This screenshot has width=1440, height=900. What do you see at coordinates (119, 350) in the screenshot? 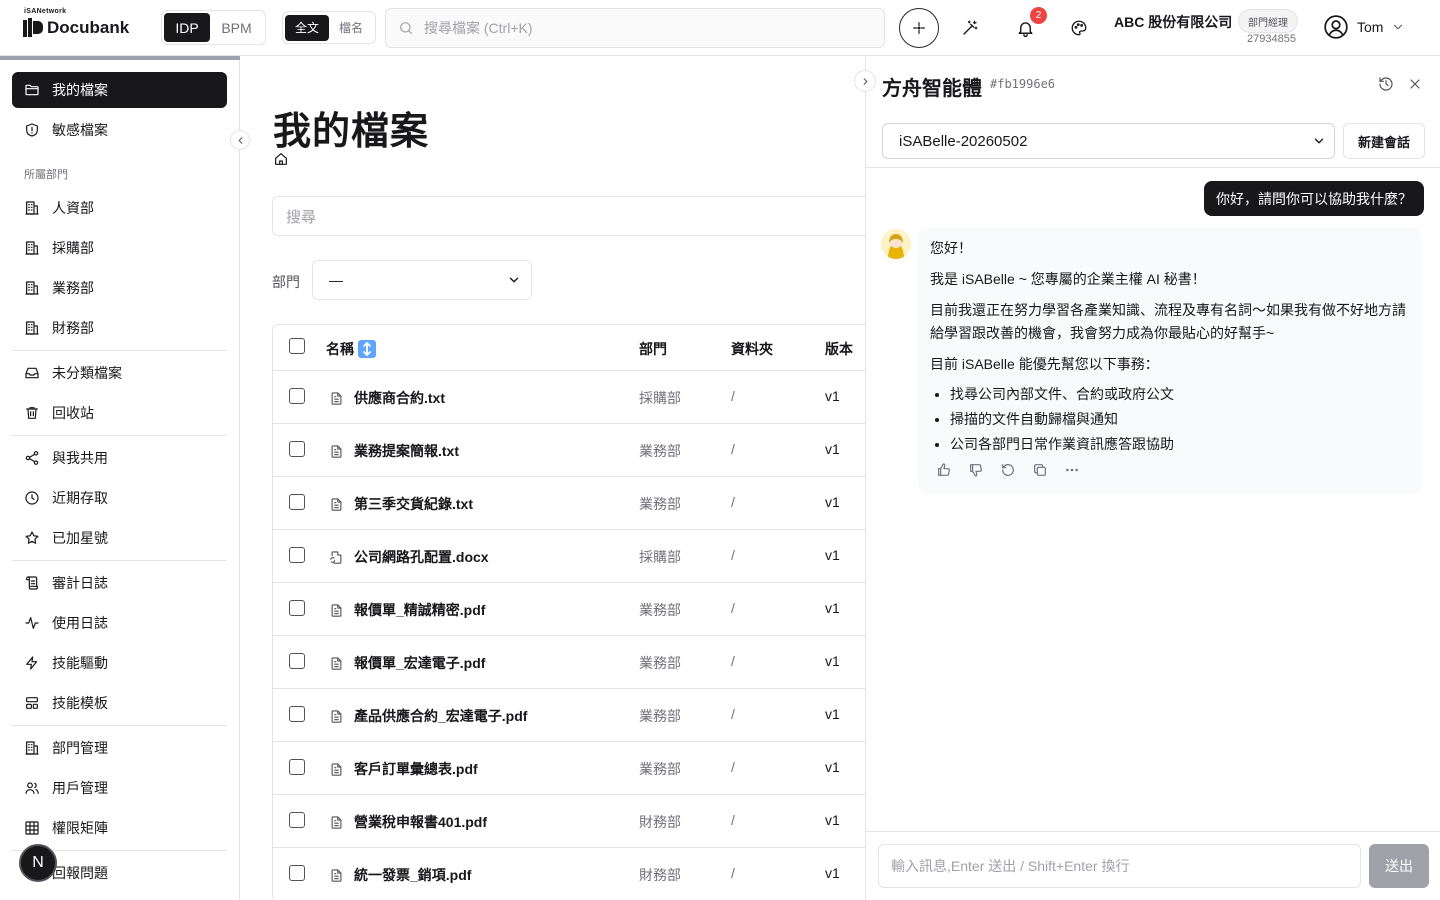
I see `sidebar-divider` at bounding box center [119, 350].